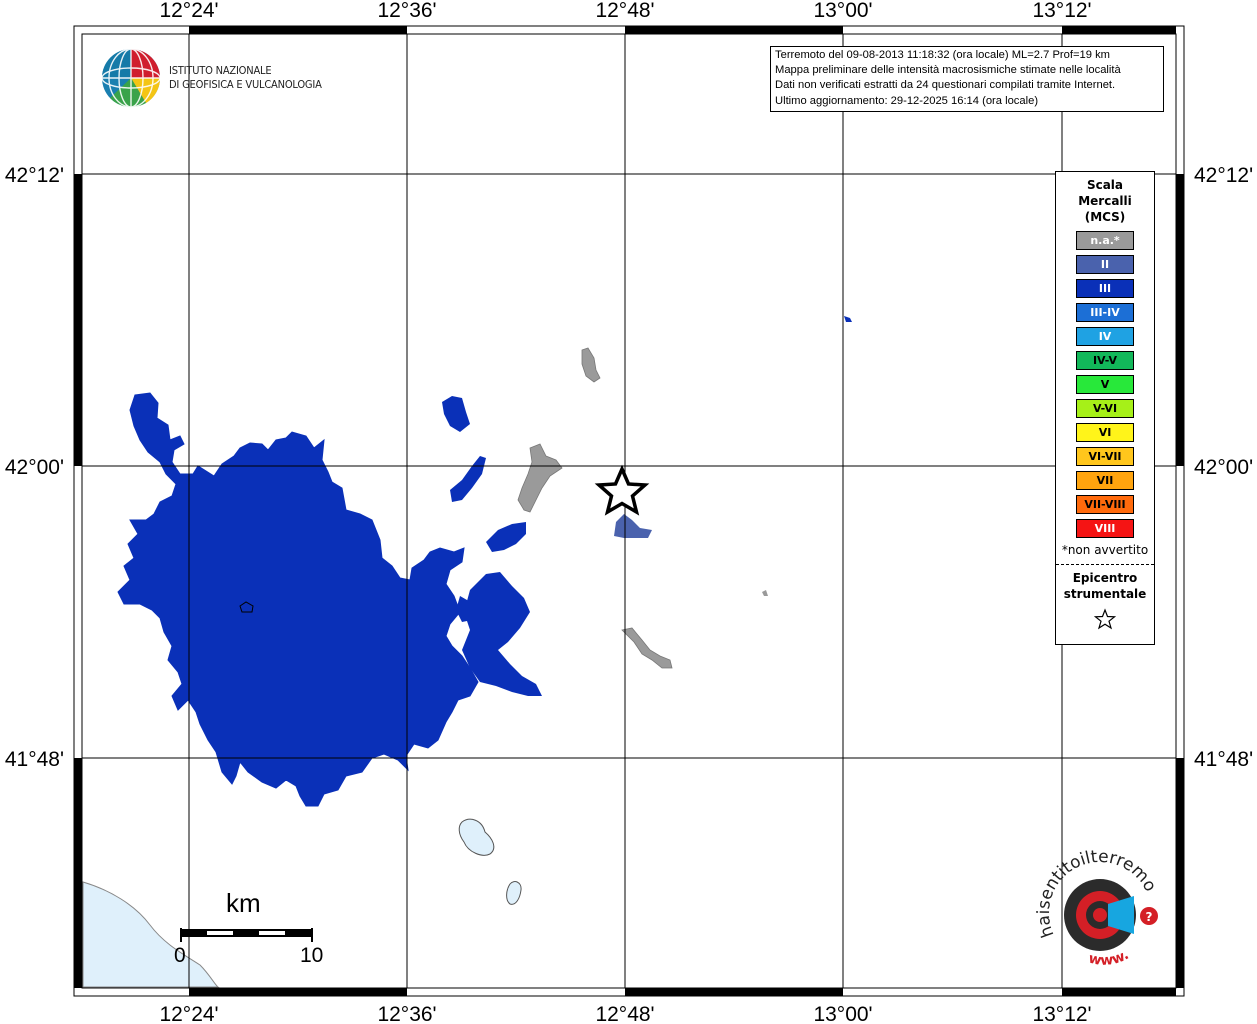 The image size is (1257, 1024). I want to click on legend-epicenter-label: Epicentro strumentale, so click(1105, 586).